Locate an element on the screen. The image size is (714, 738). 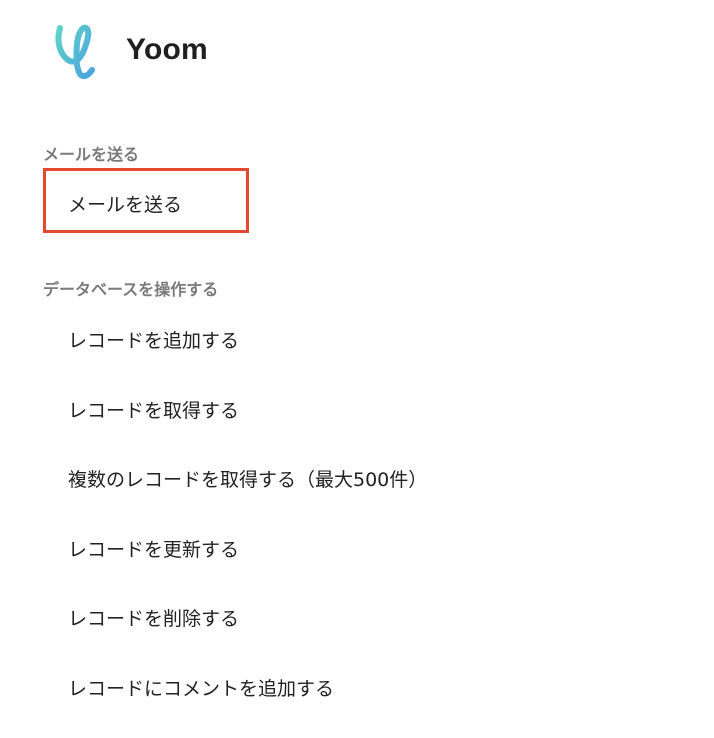
menu-item-send-mail: メールを送る is located at coordinates (125, 203).